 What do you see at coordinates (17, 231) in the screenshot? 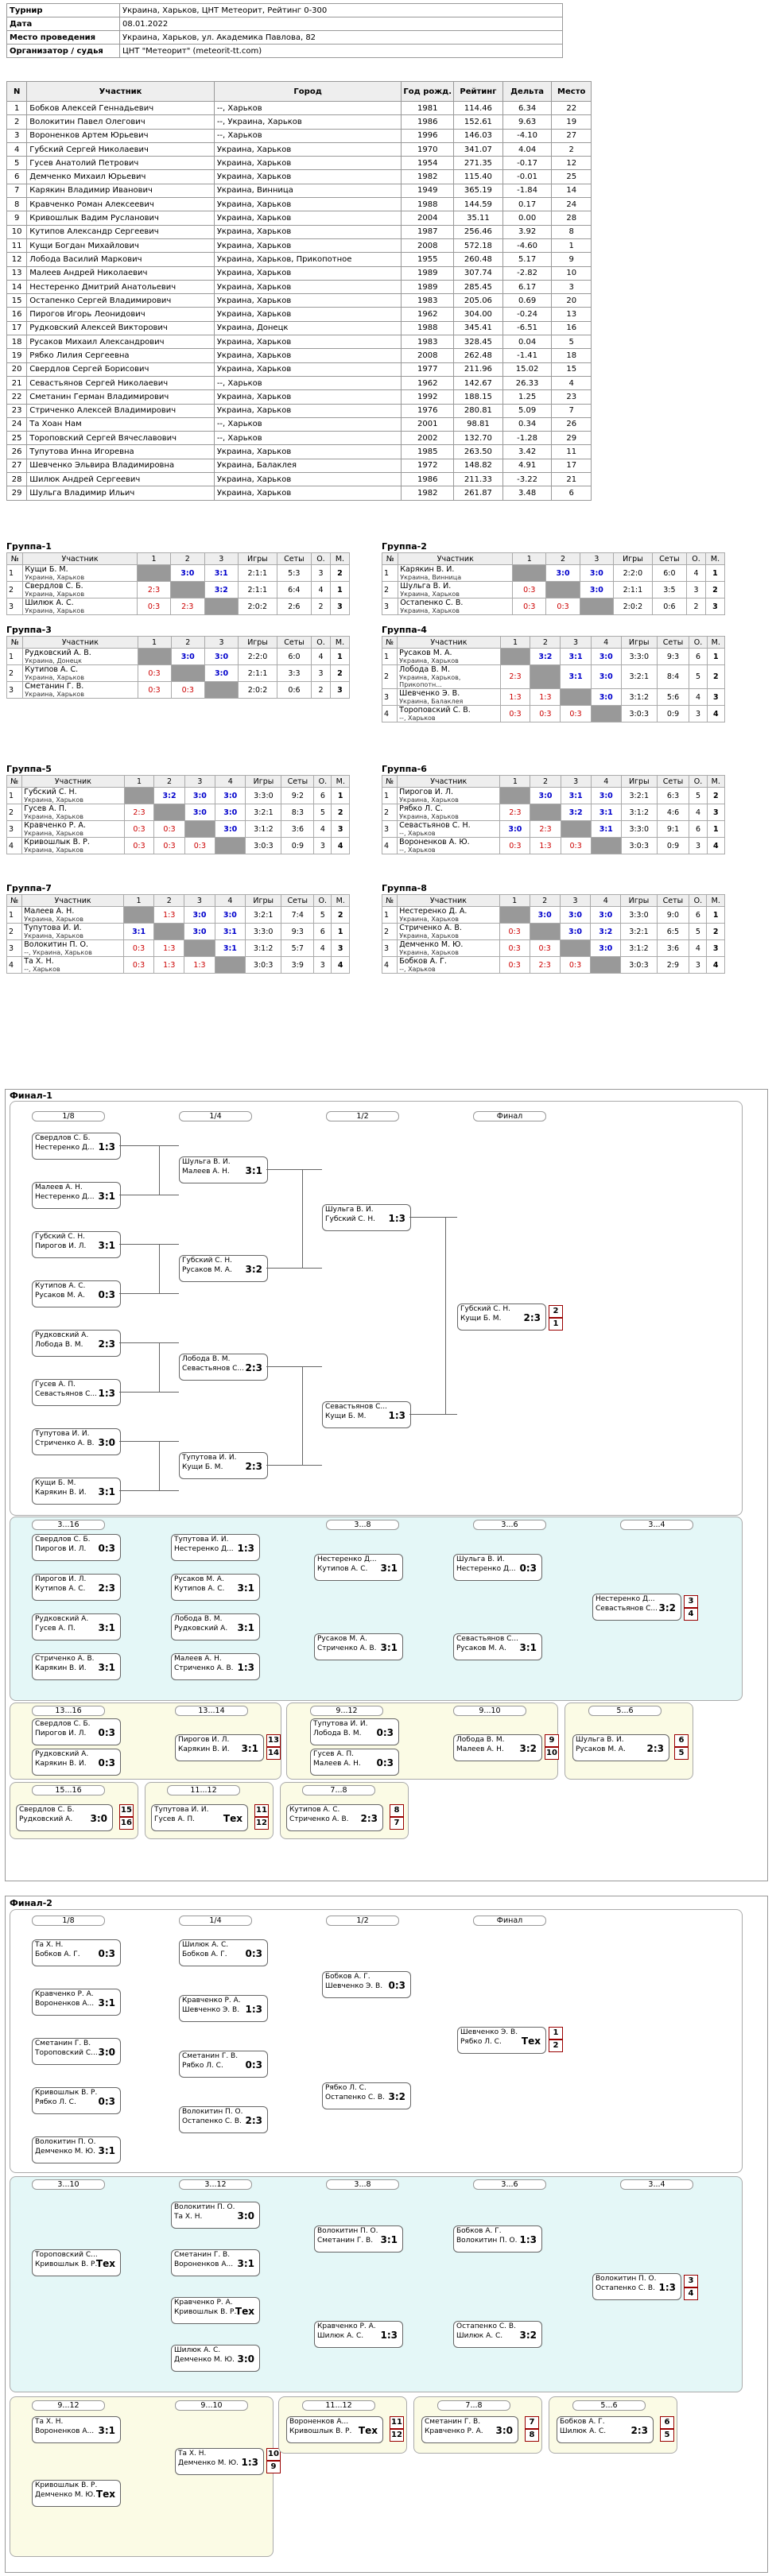
I see `player-cell: 10` at bounding box center [17, 231].